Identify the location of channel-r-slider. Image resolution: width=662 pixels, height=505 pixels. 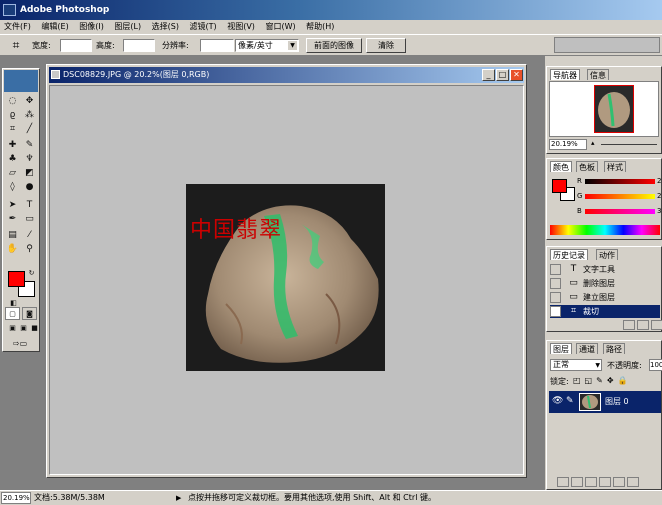
(620, 181).